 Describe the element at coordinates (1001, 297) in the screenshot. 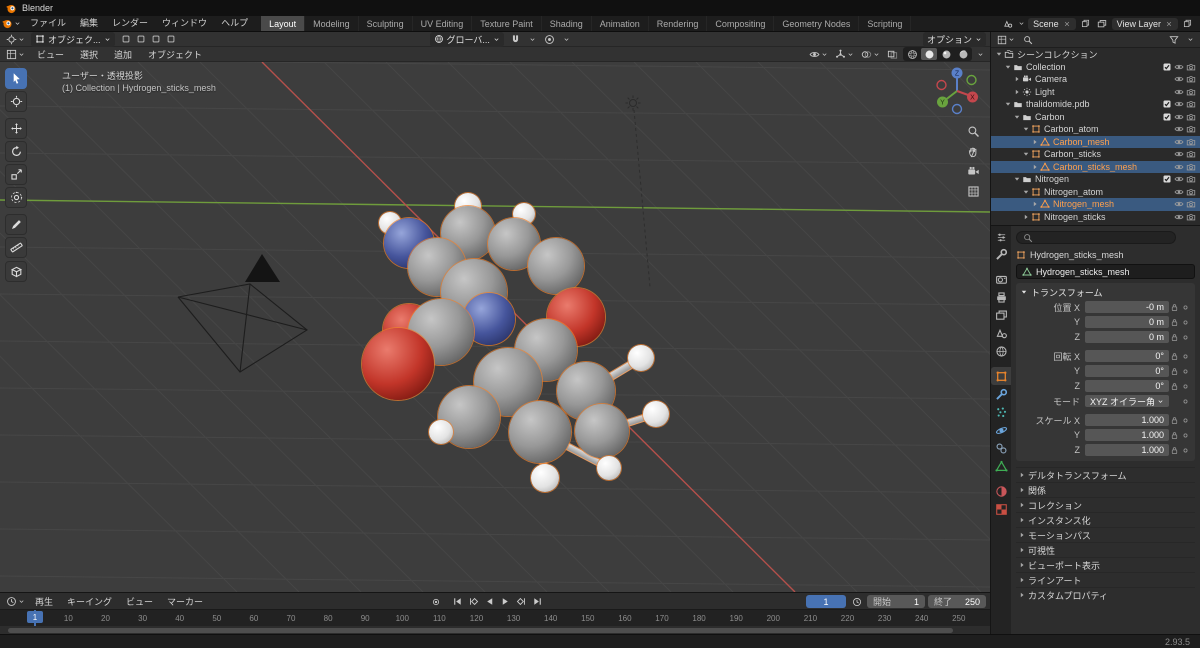

I see `tab-output` at that location.